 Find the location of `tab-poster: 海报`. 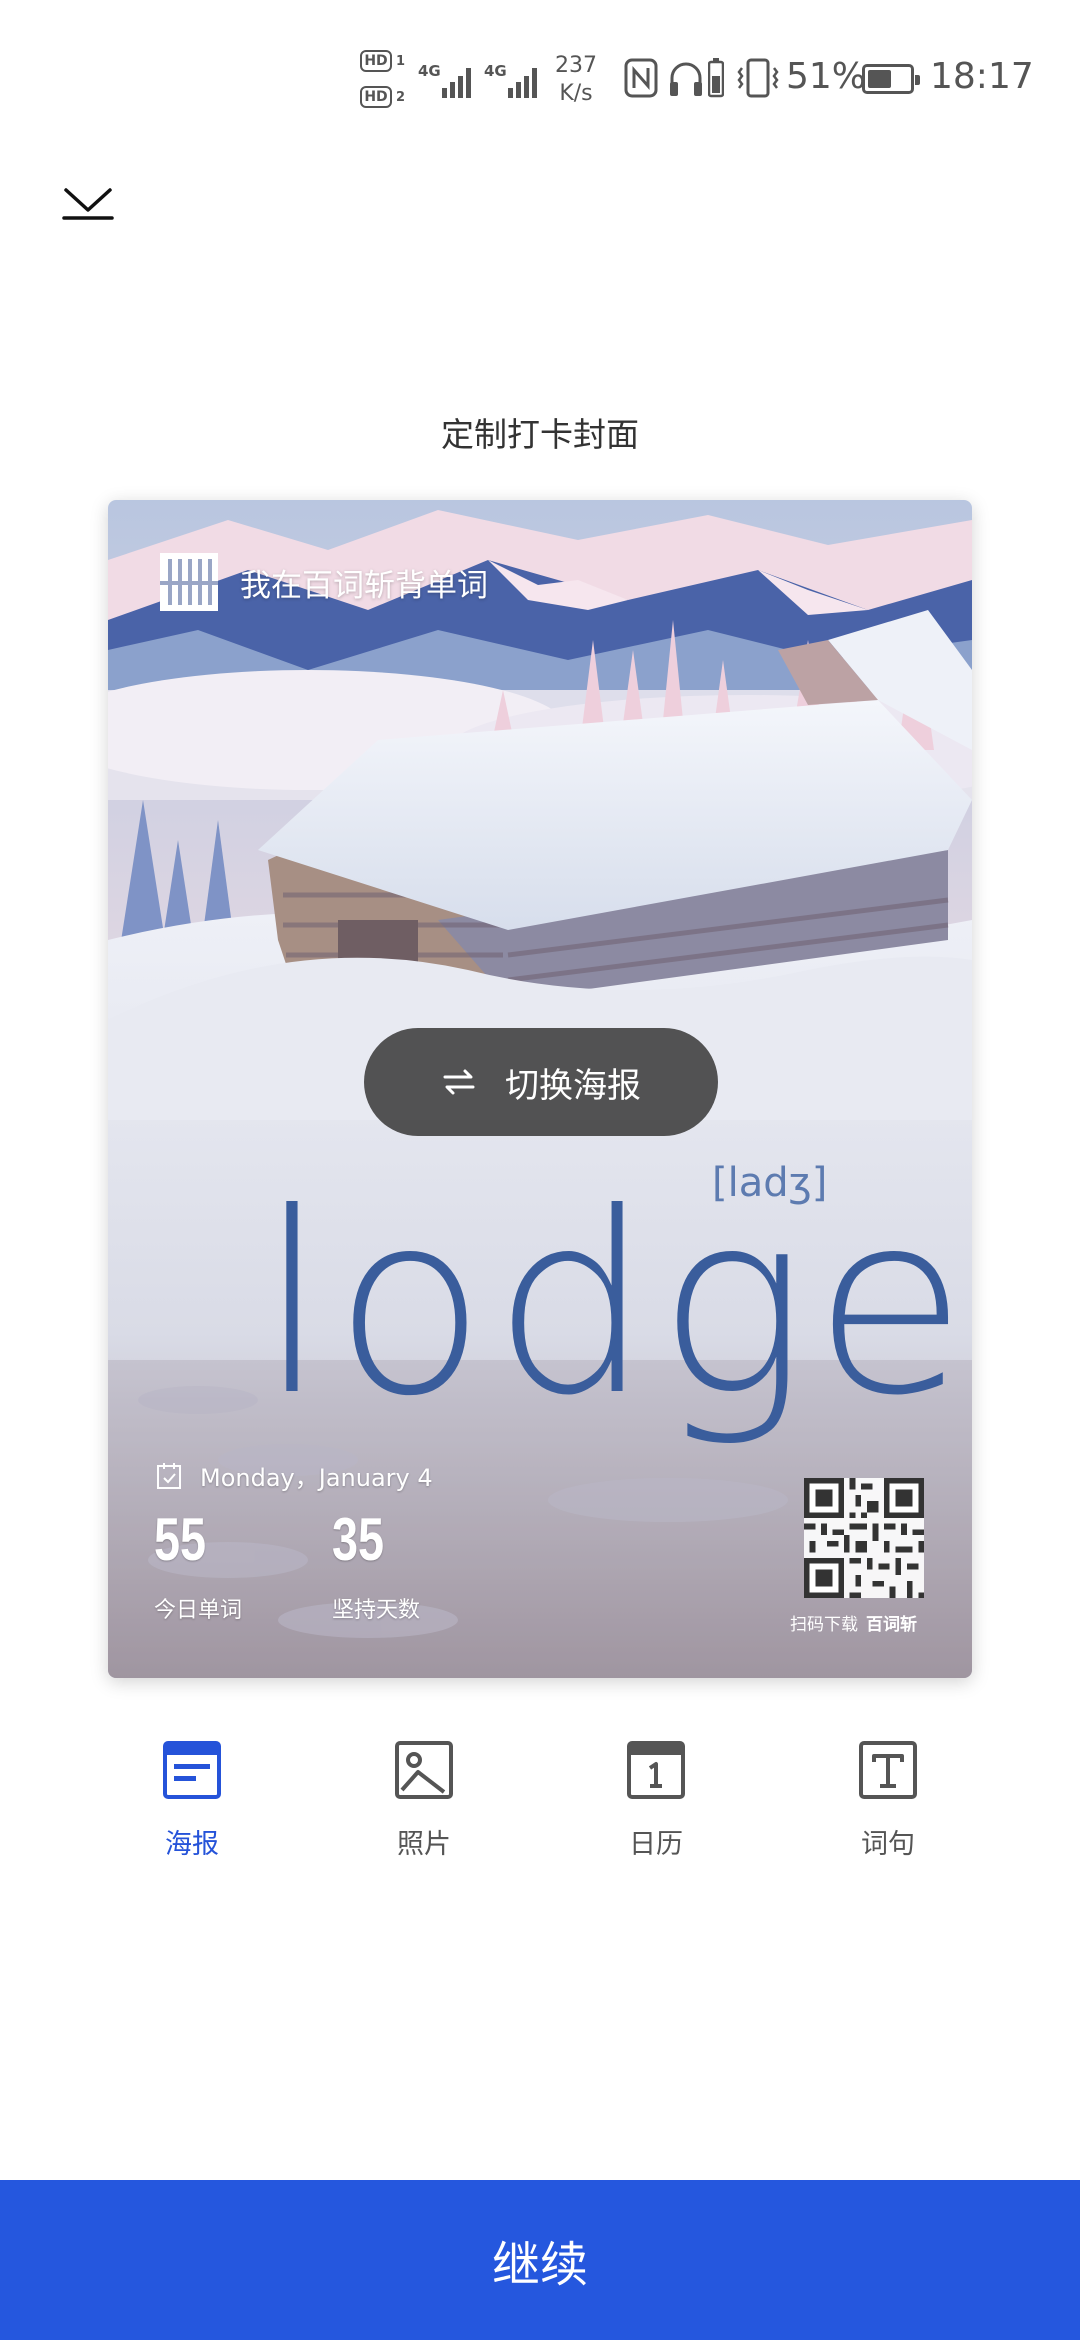

tab-poster: 海报 is located at coordinates (192, 1800).